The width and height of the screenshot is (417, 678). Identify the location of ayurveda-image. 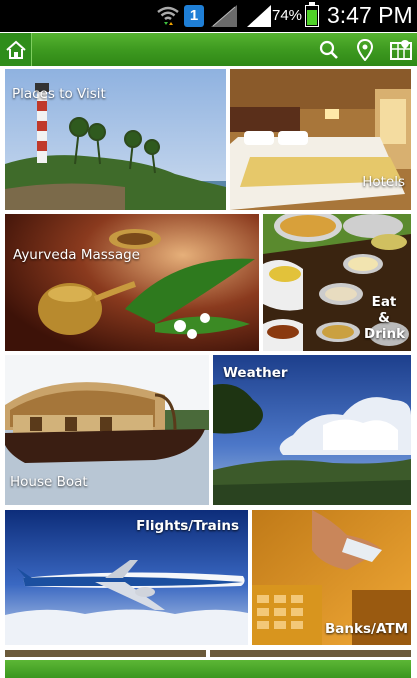
(132, 282).